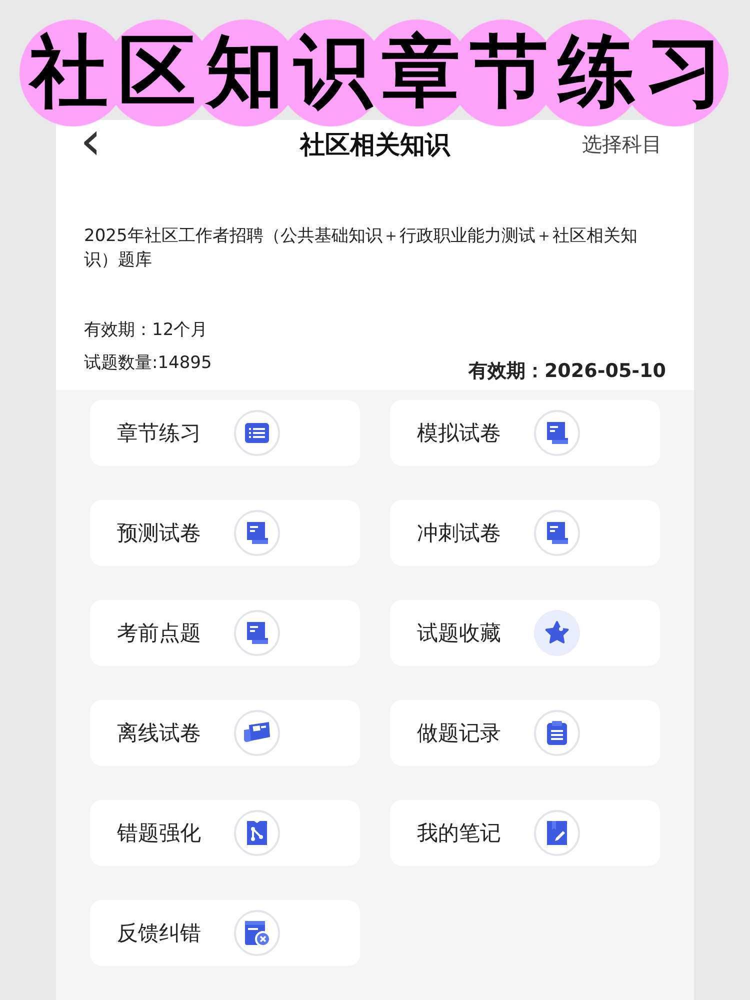 The width and height of the screenshot is (750, 1000). Describe the element at coordinates (374, 73) in the screenshot. I see `title-banner: 社区知识章节练习` at that location.